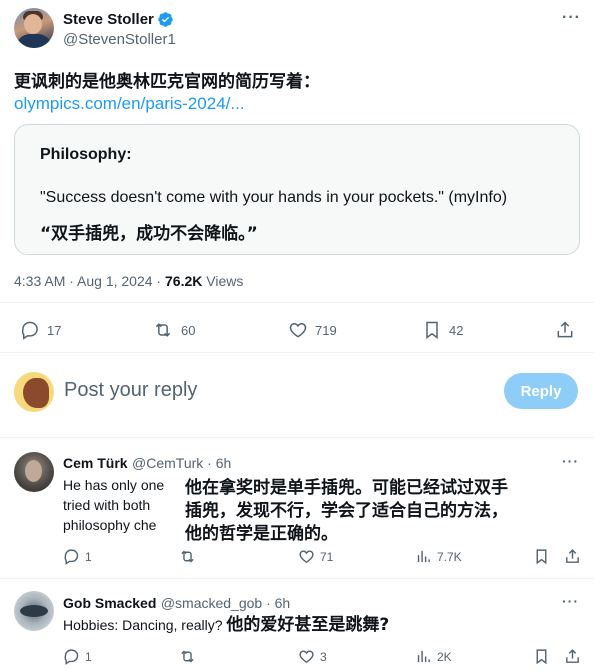 This screenshot has height=670, width=594. Describe the element at coordinates (119, 39) in the screenshot. I see `author-handle: @StevenStoller1` at that location.